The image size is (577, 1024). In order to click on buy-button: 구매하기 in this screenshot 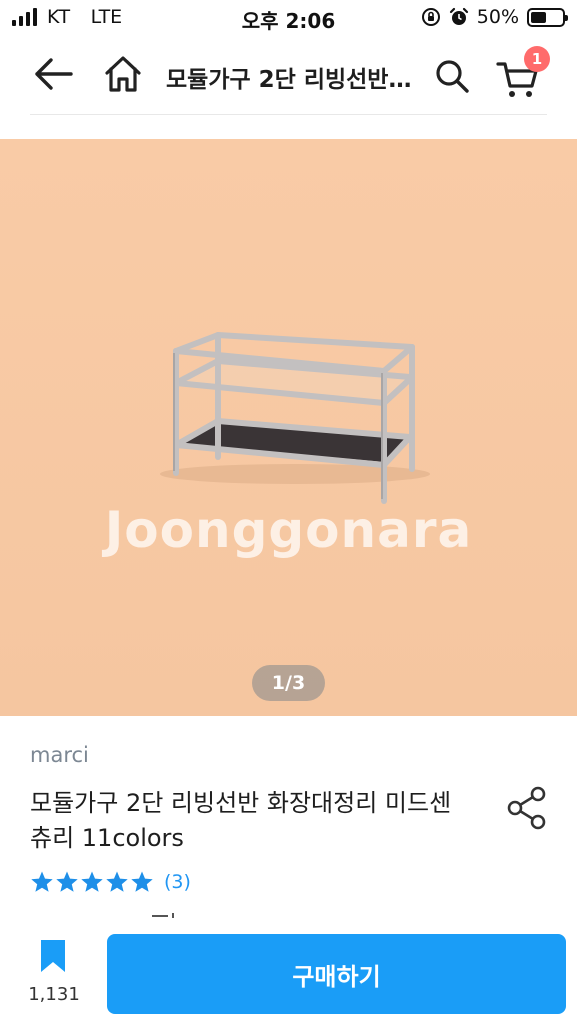, I will do `click(336, 974)`.